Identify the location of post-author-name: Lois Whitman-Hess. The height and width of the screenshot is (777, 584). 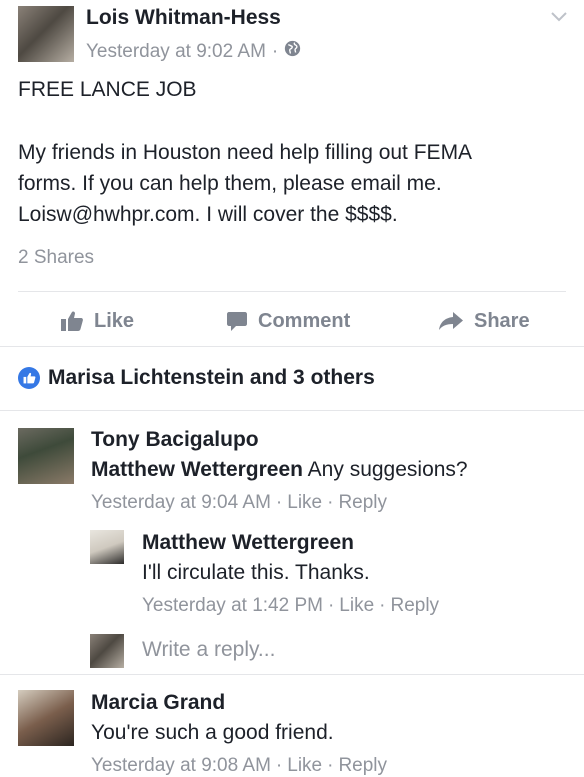
(183, 18).